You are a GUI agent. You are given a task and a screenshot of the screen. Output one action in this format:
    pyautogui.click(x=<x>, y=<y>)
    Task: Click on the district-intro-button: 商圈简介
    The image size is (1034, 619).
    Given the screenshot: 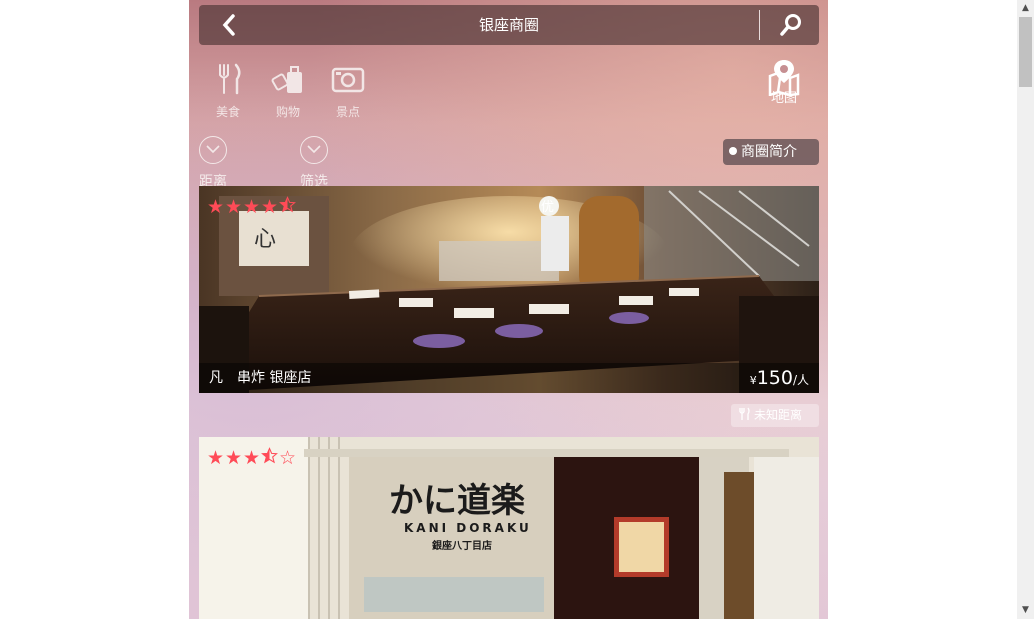 What is the action you would take?
    pyautogui.click(x=771, y=152)
    